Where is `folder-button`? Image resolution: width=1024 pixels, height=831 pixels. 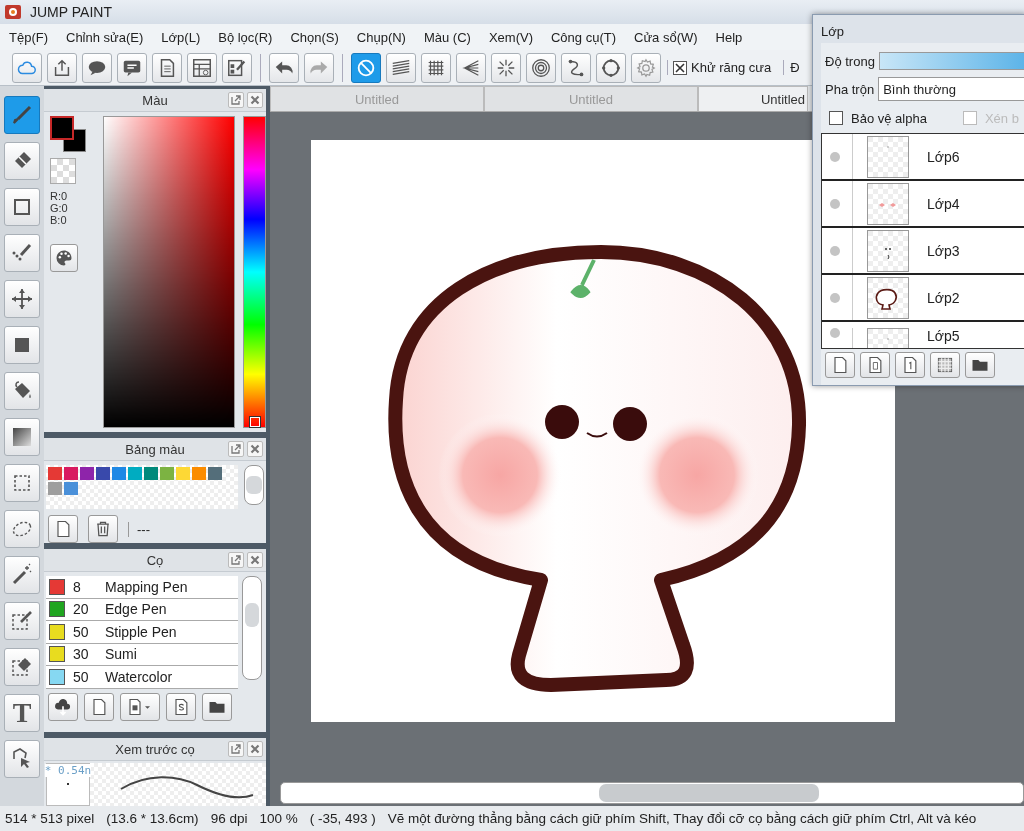
folder-button is located at coordinates (217, 706).